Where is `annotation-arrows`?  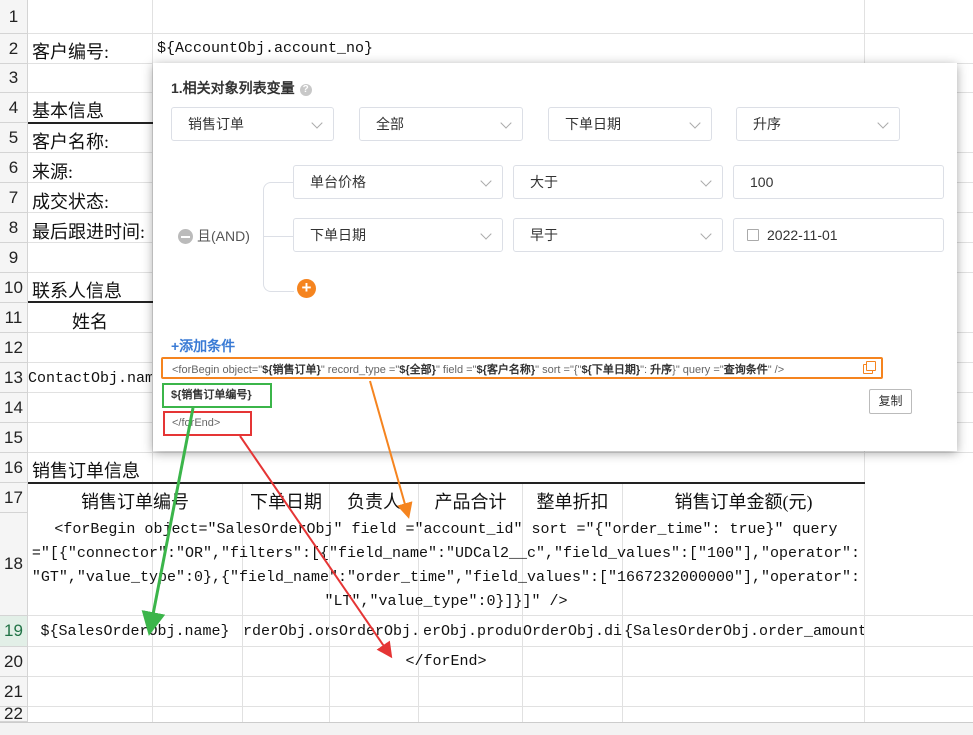
annotation-arrows is located at coordinates (277, 519).